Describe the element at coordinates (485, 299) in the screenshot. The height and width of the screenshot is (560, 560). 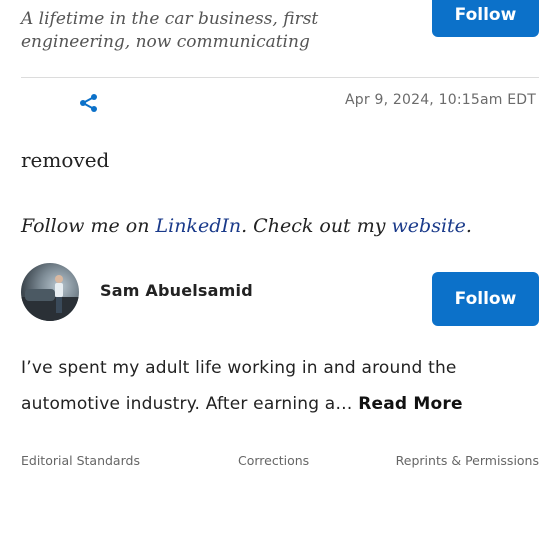
I see `follow-button-author: Follow` at that location.